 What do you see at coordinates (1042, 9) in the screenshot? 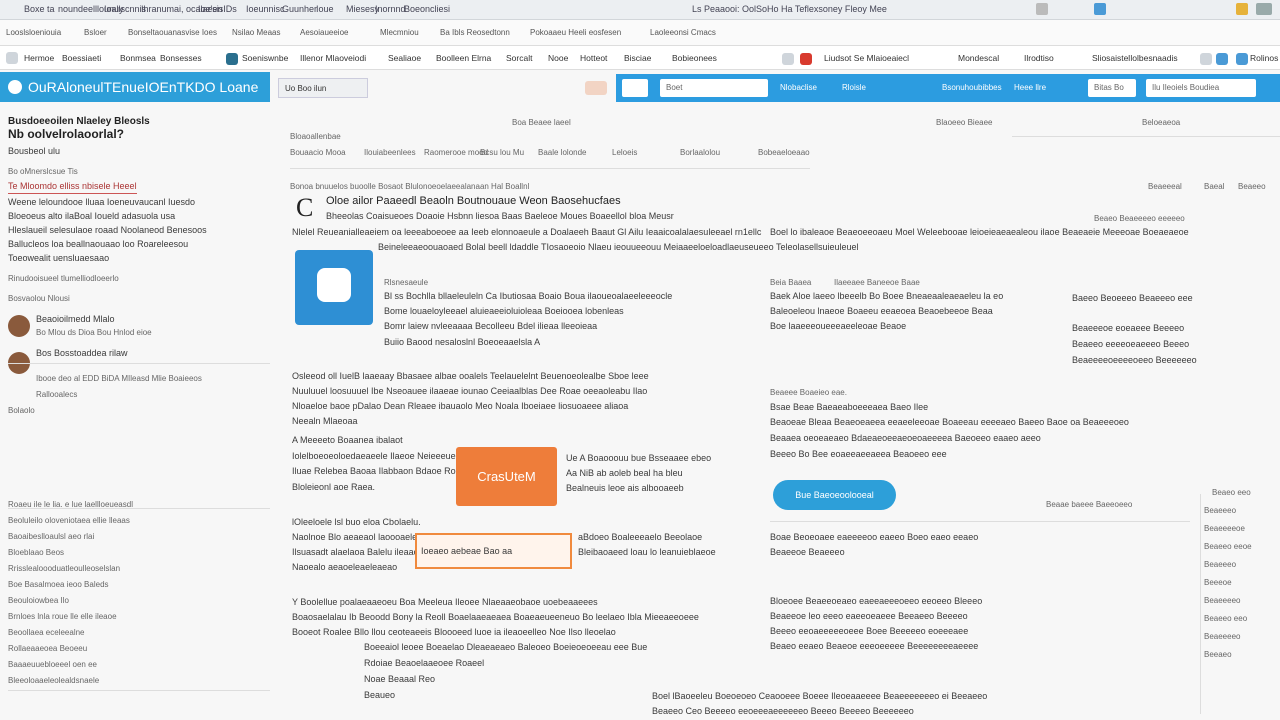
I see `wifi-icon` at bounding box center [1042, 9].